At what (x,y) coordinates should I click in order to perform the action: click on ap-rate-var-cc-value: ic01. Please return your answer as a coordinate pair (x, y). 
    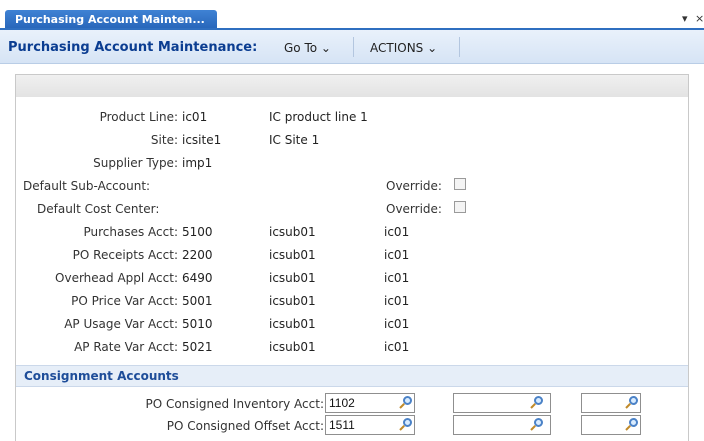
    Looking at the image, I should click on (397, 347).